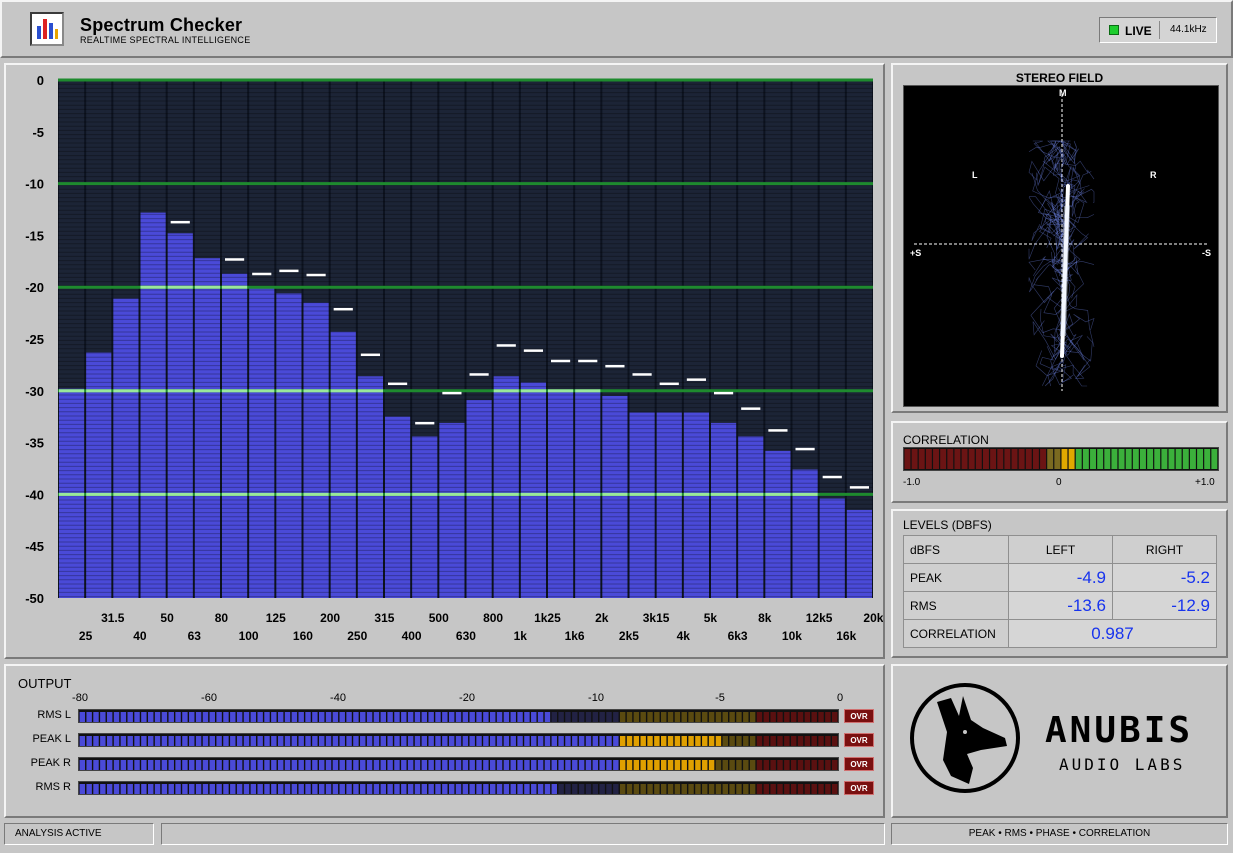 The height and width of the screenshot is (853, 1233). What do you see at coordinates (1122, 764) in the screenshot?
I see `logo-subtitle: AUDIO LABS` at bounding box center [1122, 764].